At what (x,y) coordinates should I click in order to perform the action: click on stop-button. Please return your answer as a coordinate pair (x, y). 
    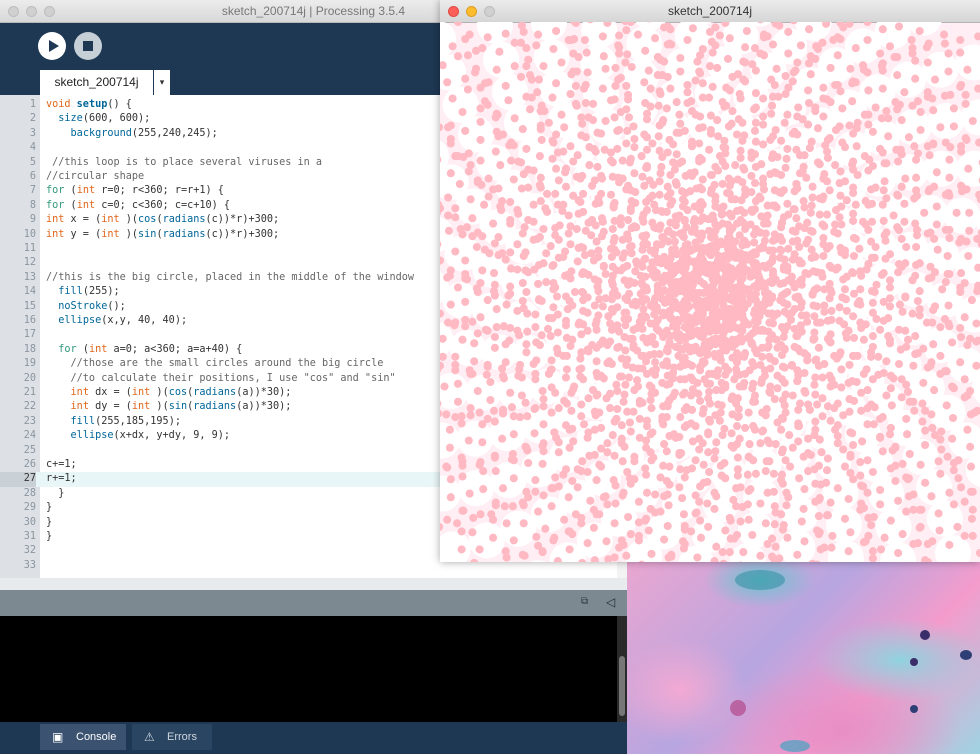
    Looking at the image, I should click on (88, 46).